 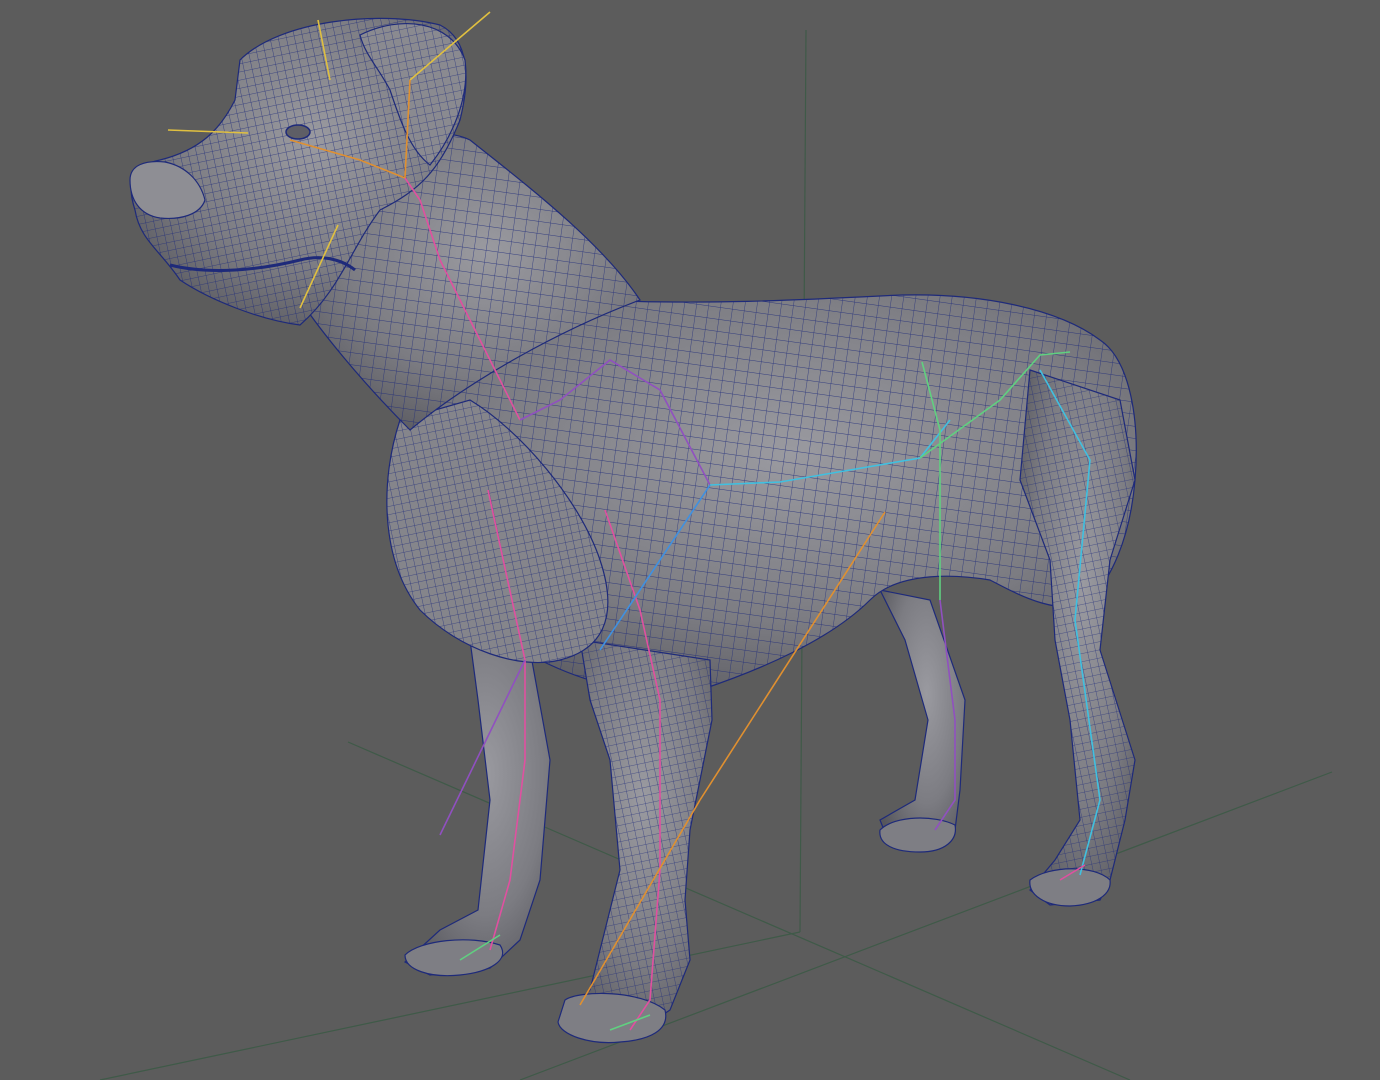 I want to click on paw-front-far, so click(x=454, y=958).